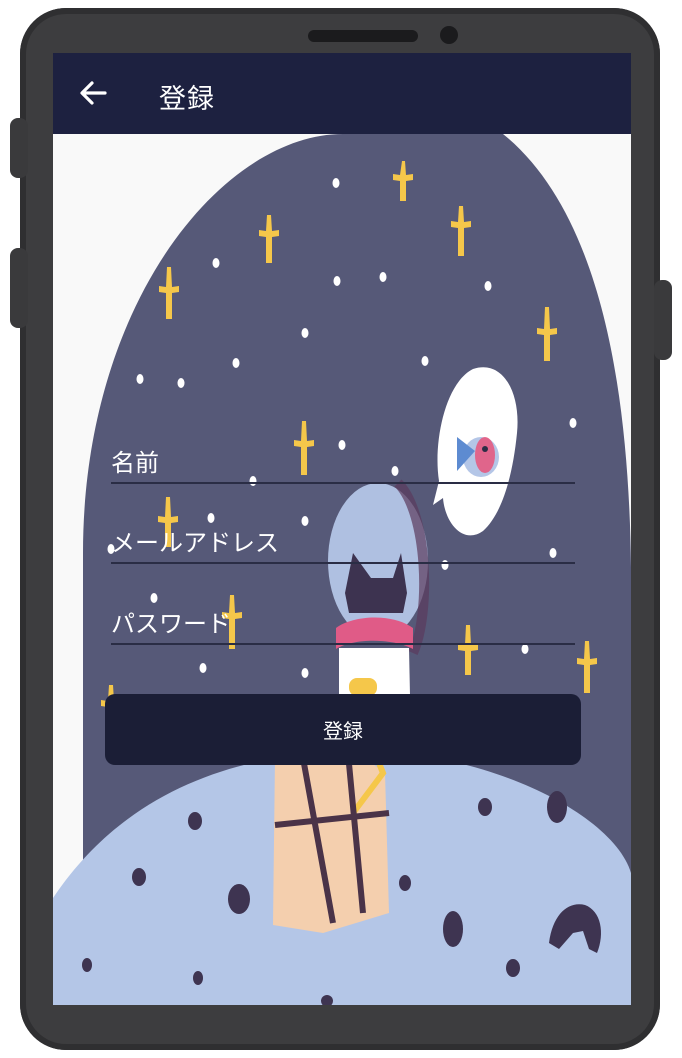 The height and width of the screenshot is (1058, 682). What do you see at coordinates (449, 35) in the screenshot?
I see `phone-camera` at bounding box center [449, 35].